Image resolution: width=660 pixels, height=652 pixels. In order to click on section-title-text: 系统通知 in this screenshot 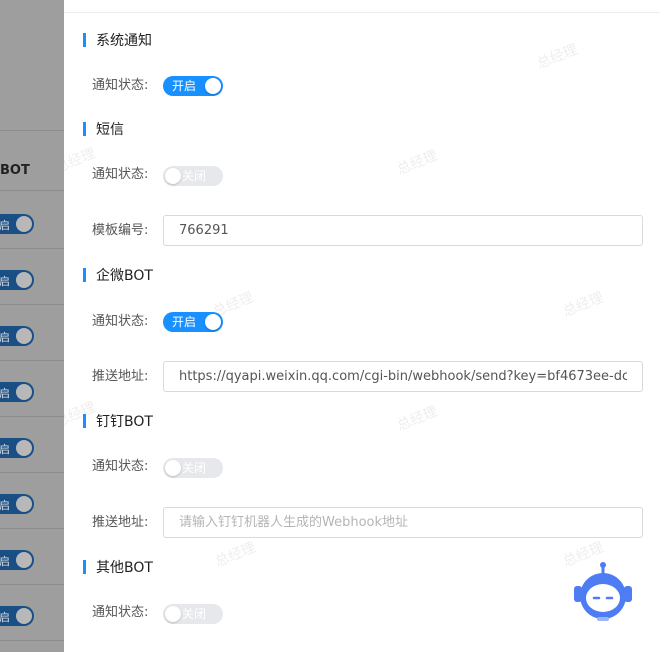, I will do `click(124, 41)`.